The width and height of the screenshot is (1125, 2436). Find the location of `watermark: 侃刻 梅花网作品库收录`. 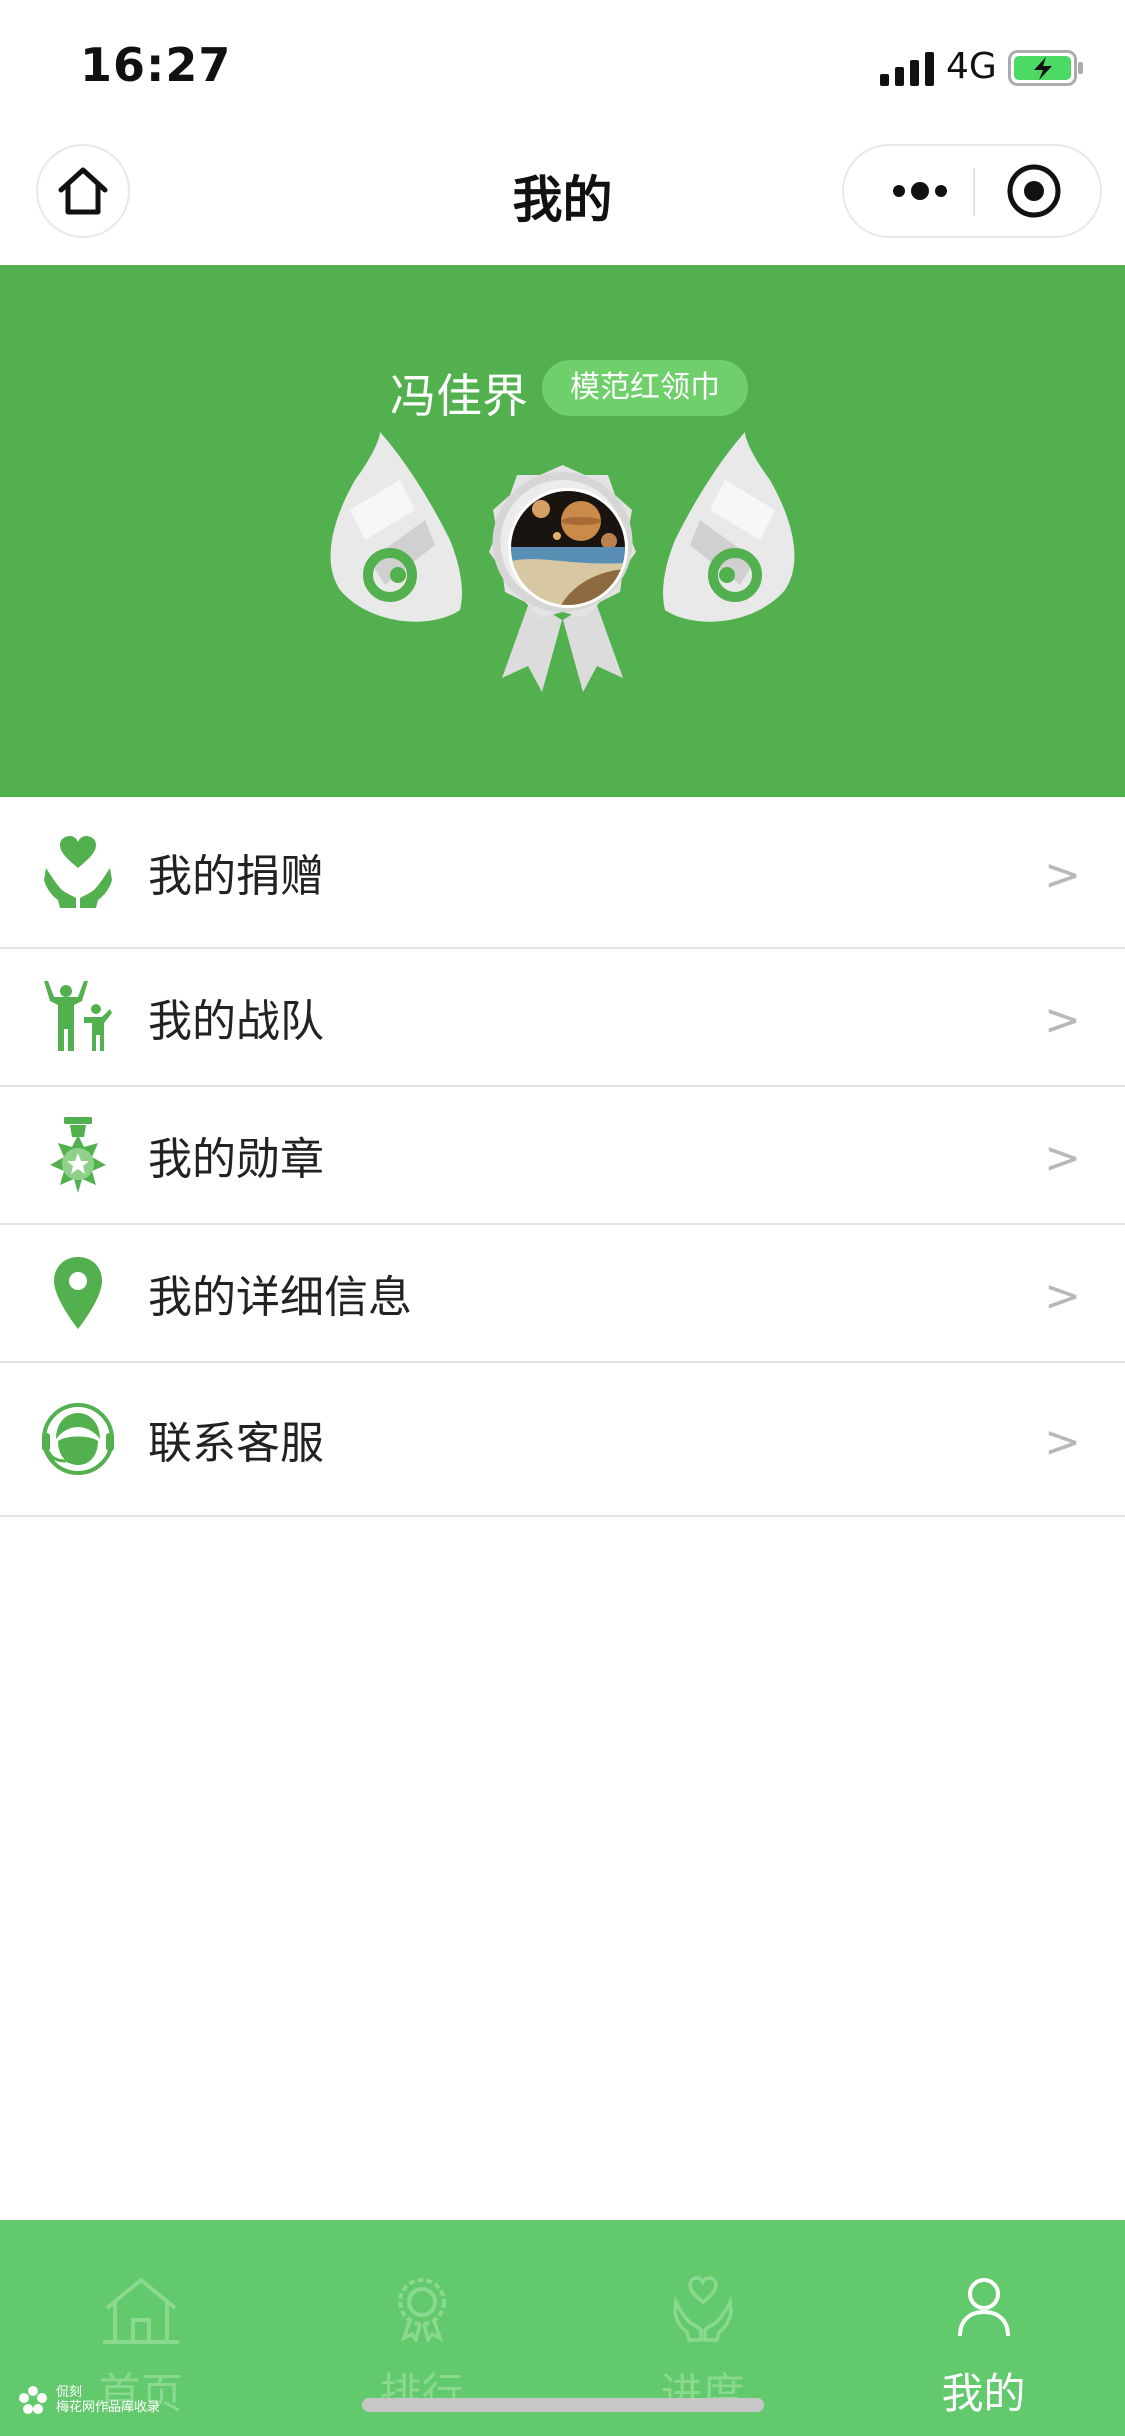

watermark: 侃刻 梅花网作品库收录 is located at coordinates (89, 2400).